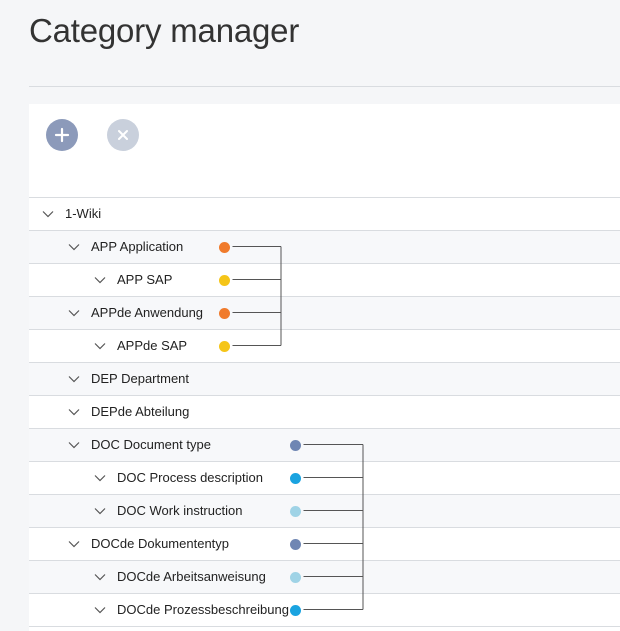 Image resolution: width=620 pixels, height=631 pixels. I want to click on tree-row: APP Application, so click(324, 247).